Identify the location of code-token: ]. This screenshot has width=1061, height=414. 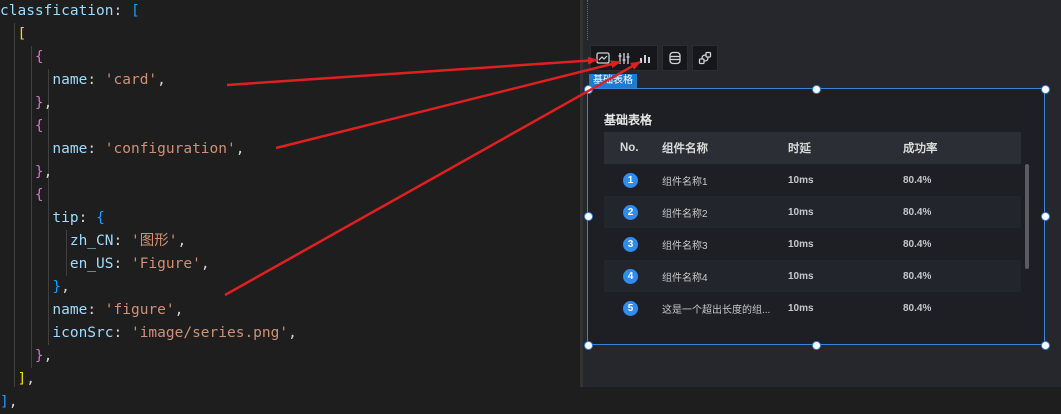
(4, 402).